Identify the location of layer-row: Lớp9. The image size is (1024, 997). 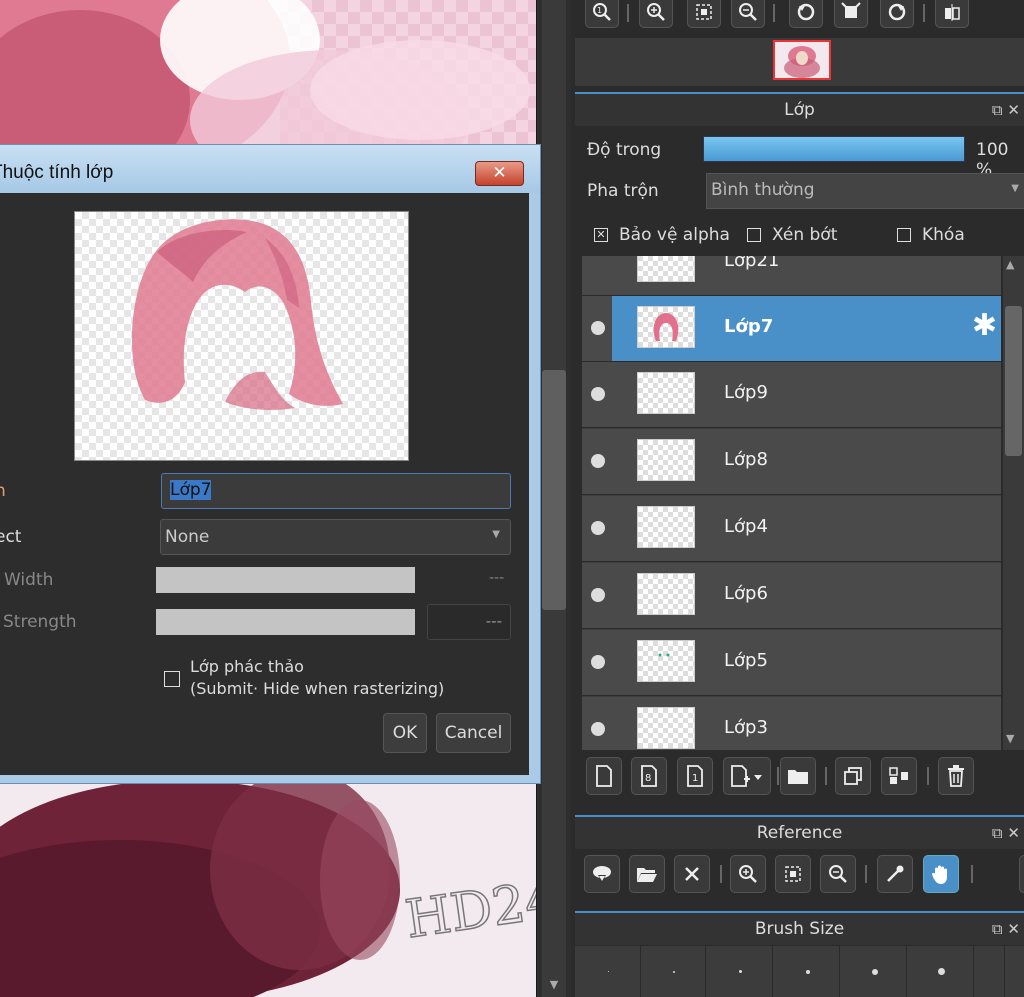
(791, 395).